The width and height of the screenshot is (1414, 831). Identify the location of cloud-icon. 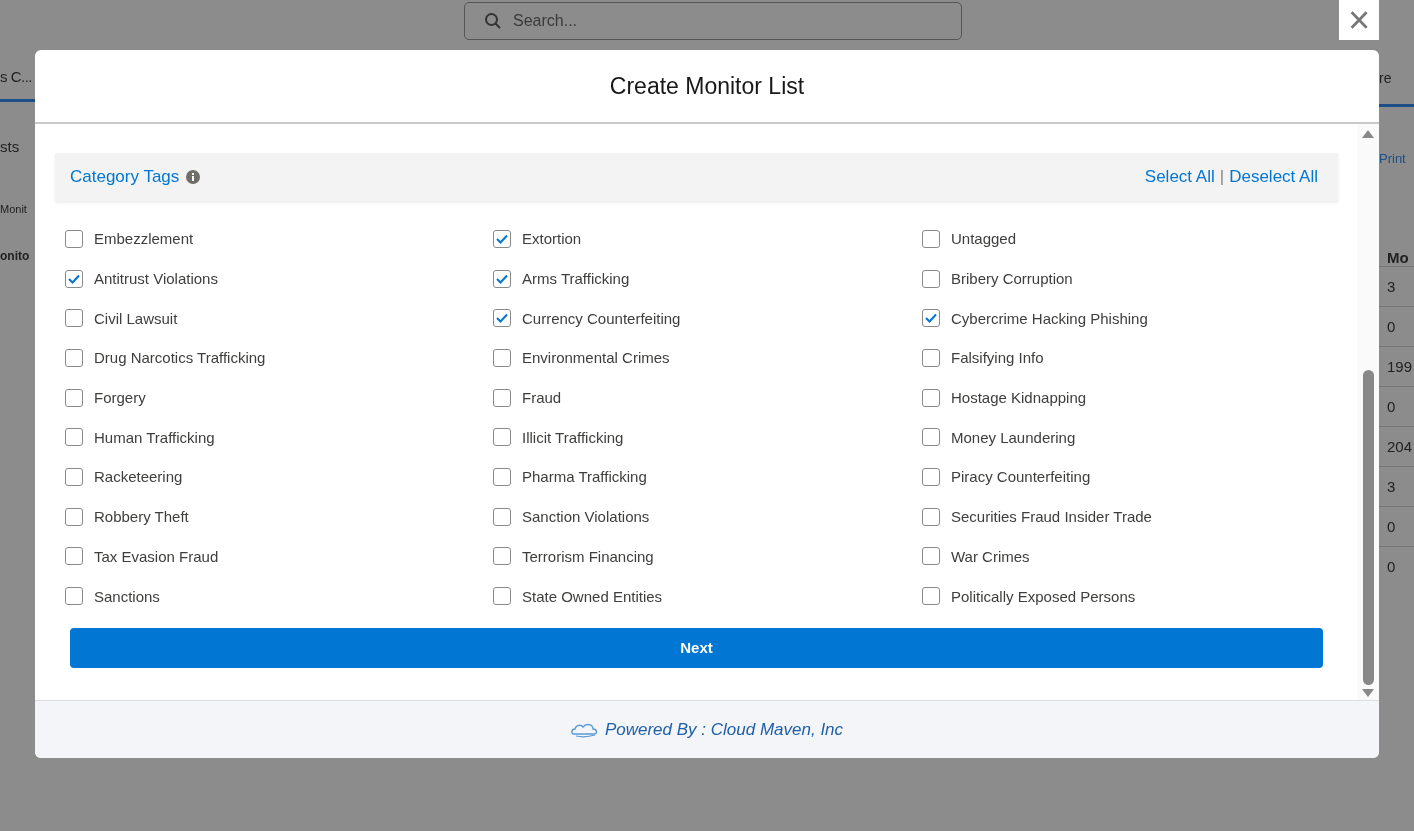
(584, 729).